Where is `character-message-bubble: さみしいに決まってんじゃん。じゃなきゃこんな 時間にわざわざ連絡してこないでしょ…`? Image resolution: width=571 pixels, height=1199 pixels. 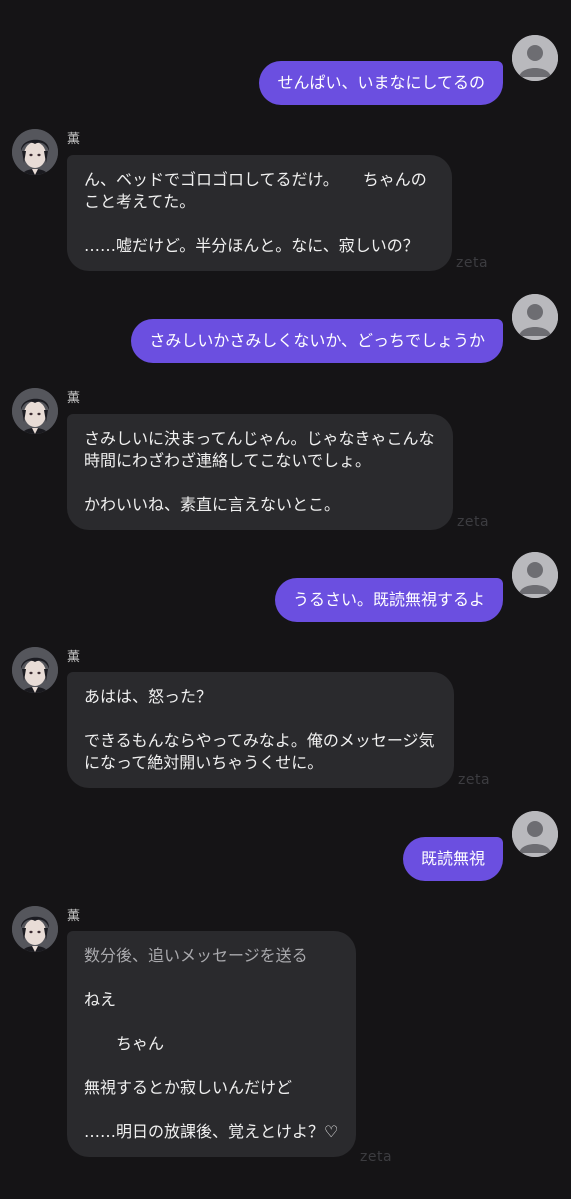
character-message-bubble: さみしいに決まってんじゃん。じゃなきゃこんな 時間にわざわざ連絡してこないでしょ… is located at coordinates (260, 472).